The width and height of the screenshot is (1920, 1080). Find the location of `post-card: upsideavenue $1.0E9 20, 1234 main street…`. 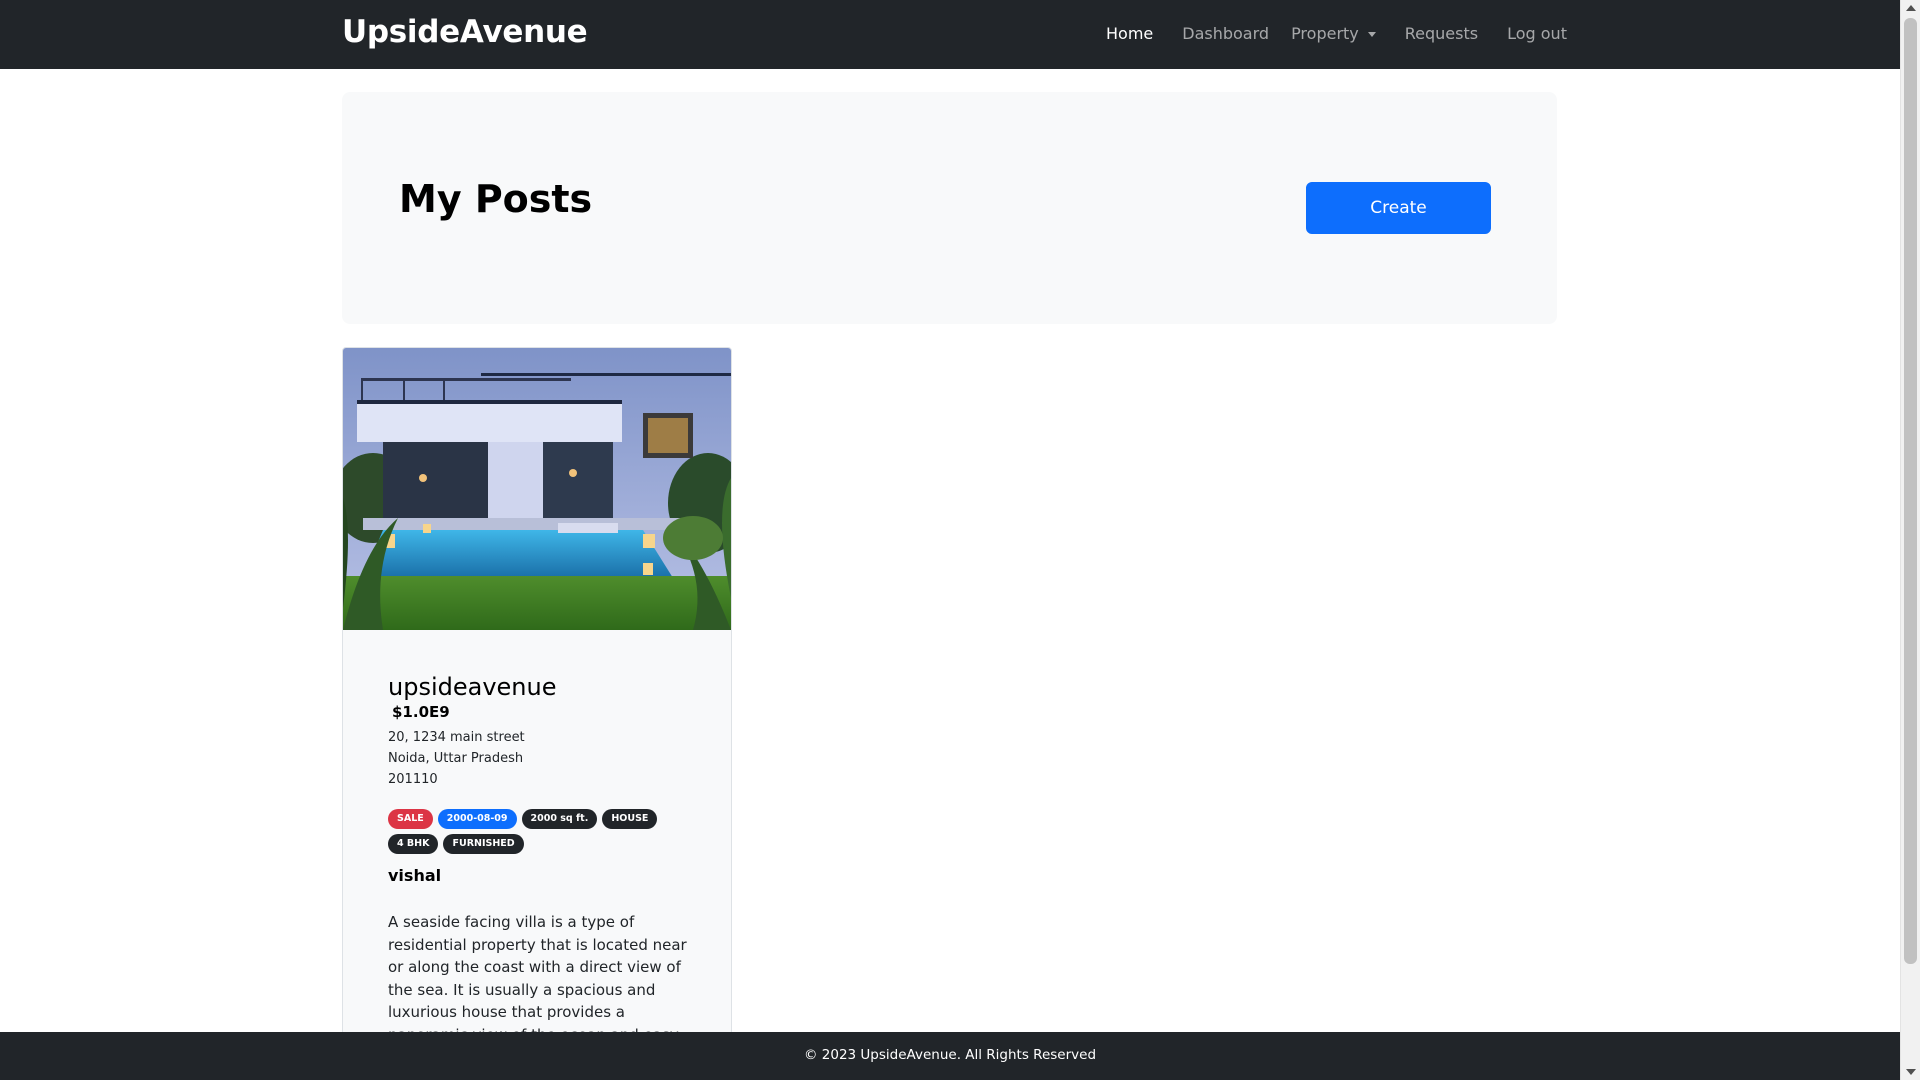

post-card: upsideavenue $1.0E9 20, 1234 main street… is located at coordinates (537, 707).